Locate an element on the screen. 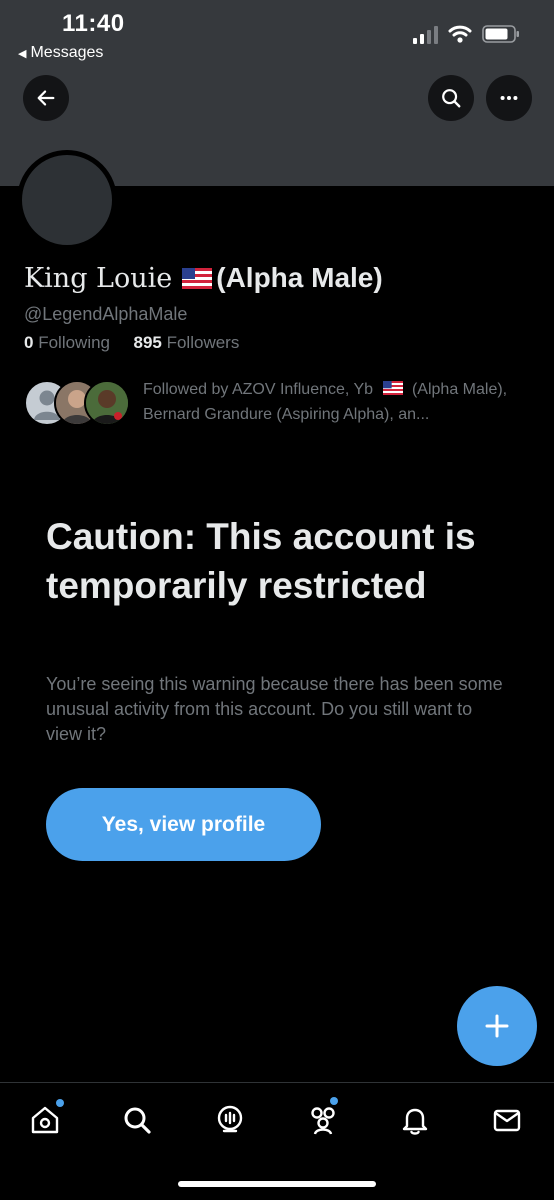 Image resolution: width=554 pixels, height=1200 pixels. status-icons is located at coordinates (466, 34).